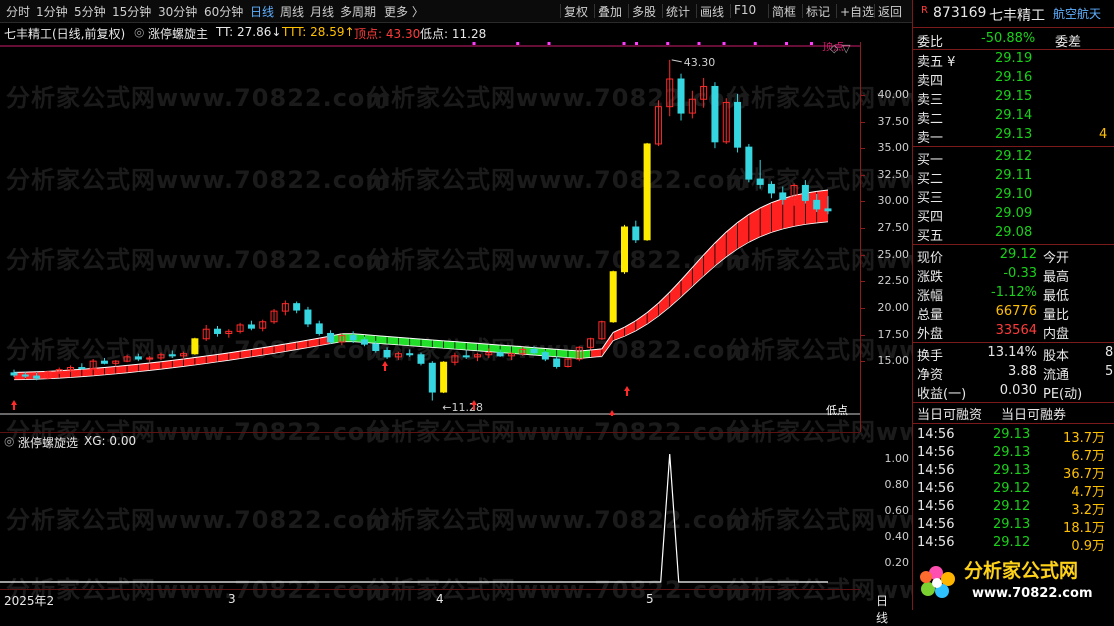 This screenshot has height=626, width=1114. Describe the element at coordinates (322, 11) in the screenshot. I see `period-tab-8: 月线` at that location.